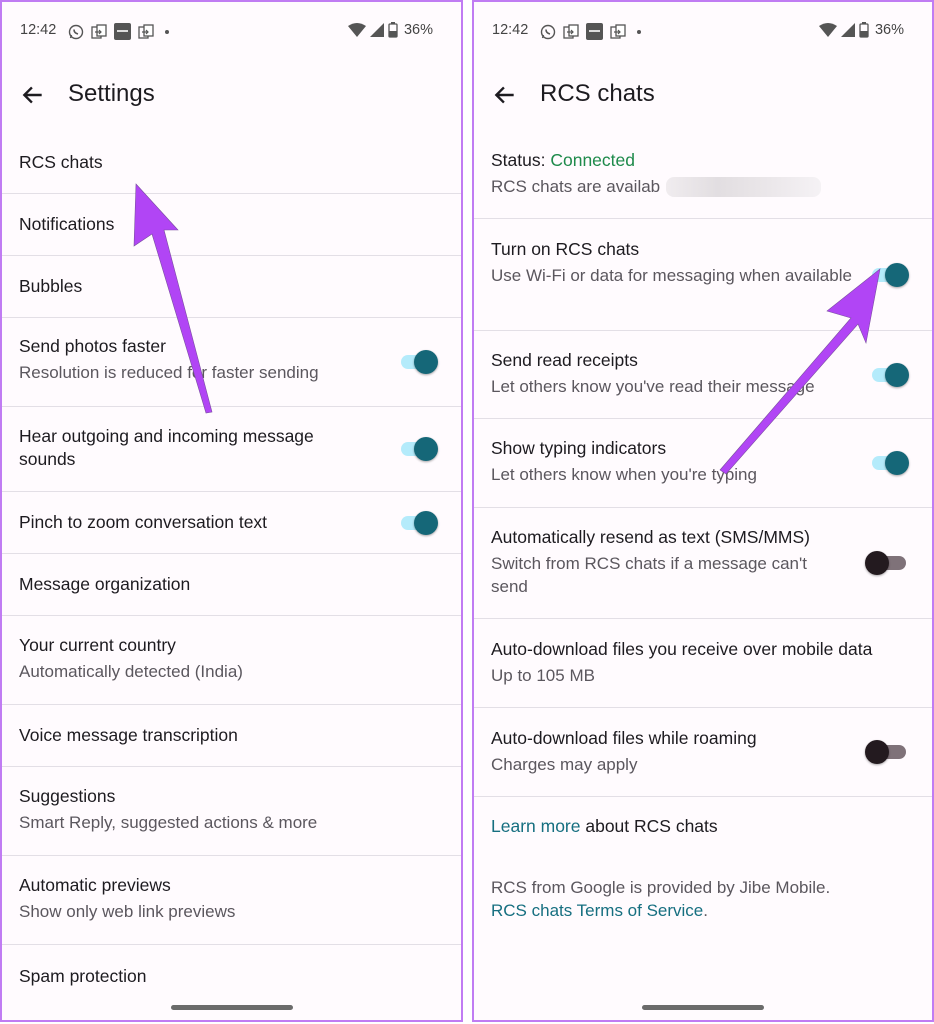 The height and width of the screenshot is (1024, 934). I want to click on item-title: Automatic previews, so click(95, 885).